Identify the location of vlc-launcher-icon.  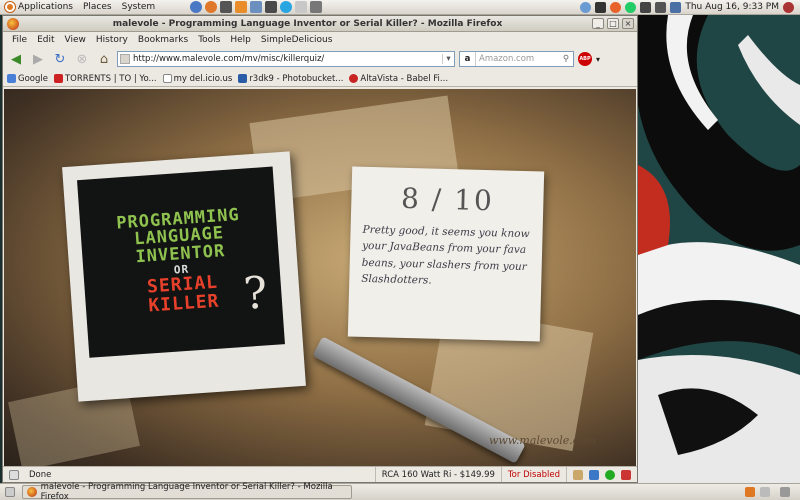
(241, 7).